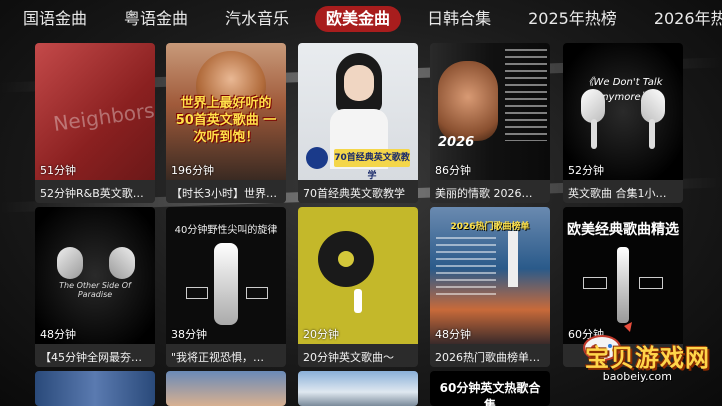 The image size is (722, 406). What do you see at coordinates (358, 275) in the screenshot?
I see `video-thumbnail: 20分钟` at bounding box center [358, 275].